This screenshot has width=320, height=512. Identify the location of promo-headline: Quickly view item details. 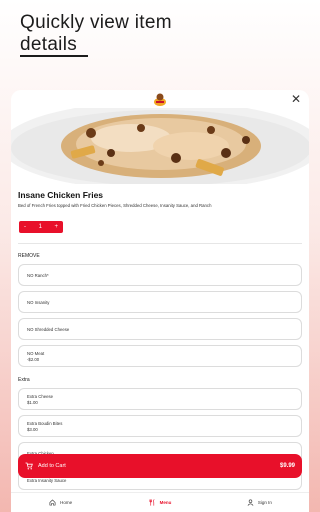
(96, 34).